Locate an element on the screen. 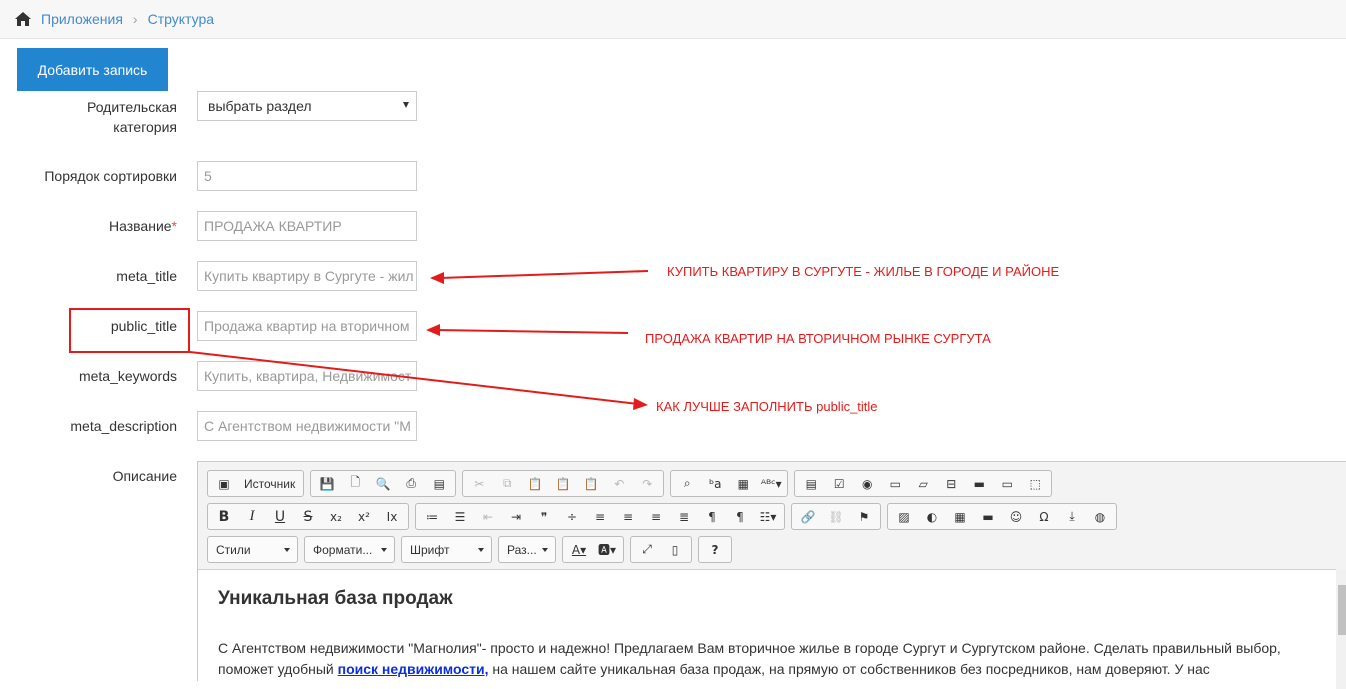  page-break-icon: ⤓ is located at coordinates (1072, 517).